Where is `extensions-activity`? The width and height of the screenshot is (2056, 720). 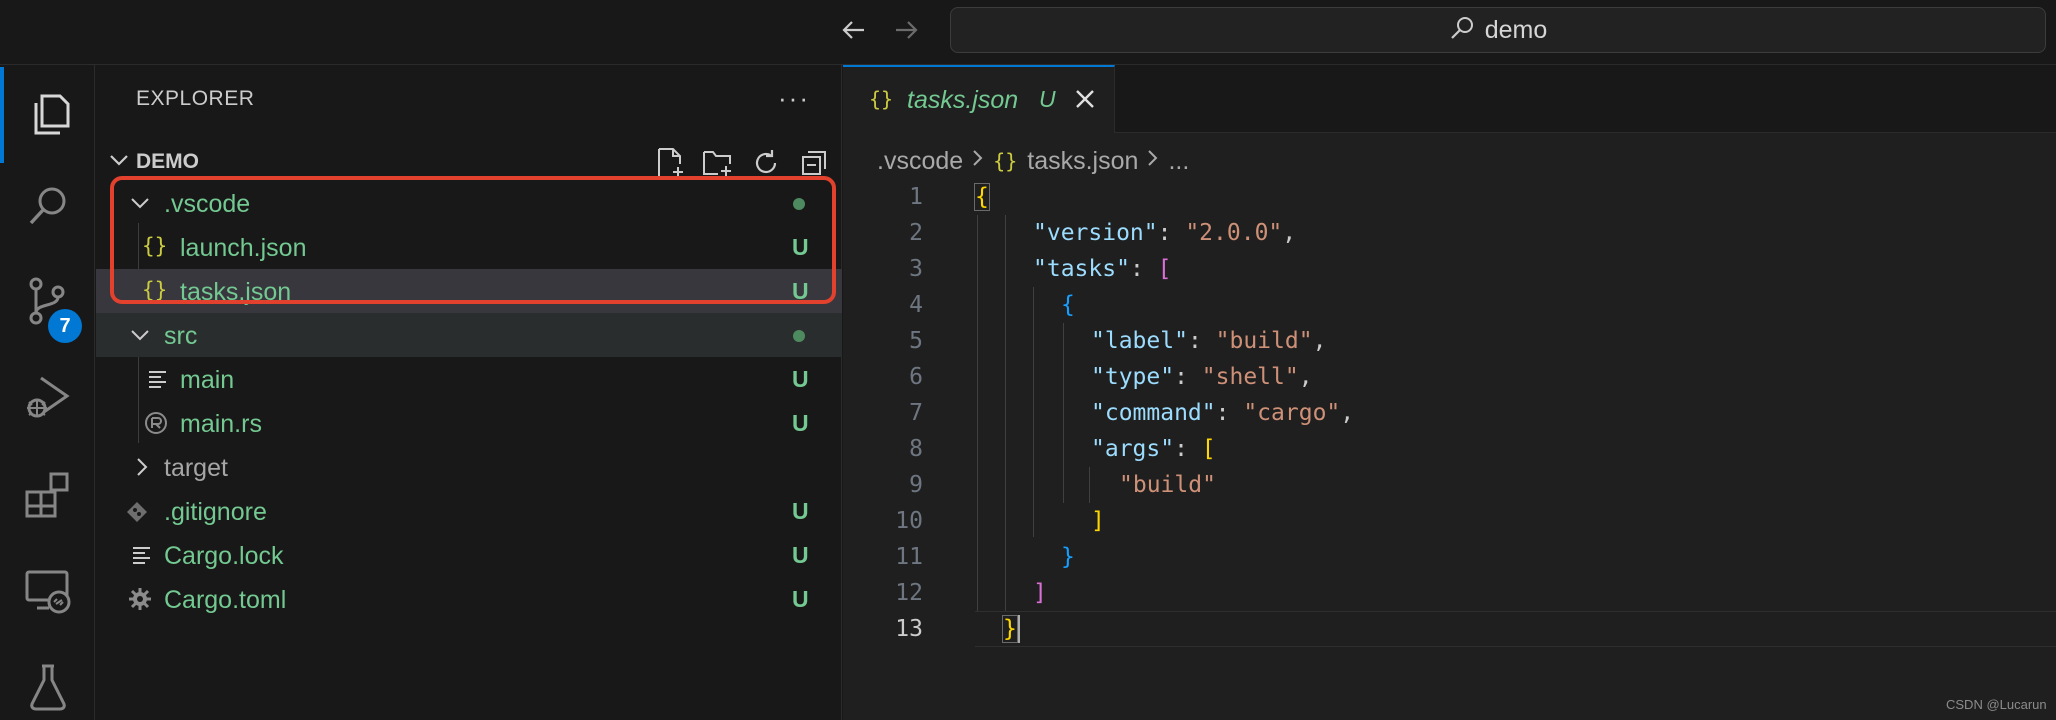 extensions-activity is located at coordinates (47, 497).